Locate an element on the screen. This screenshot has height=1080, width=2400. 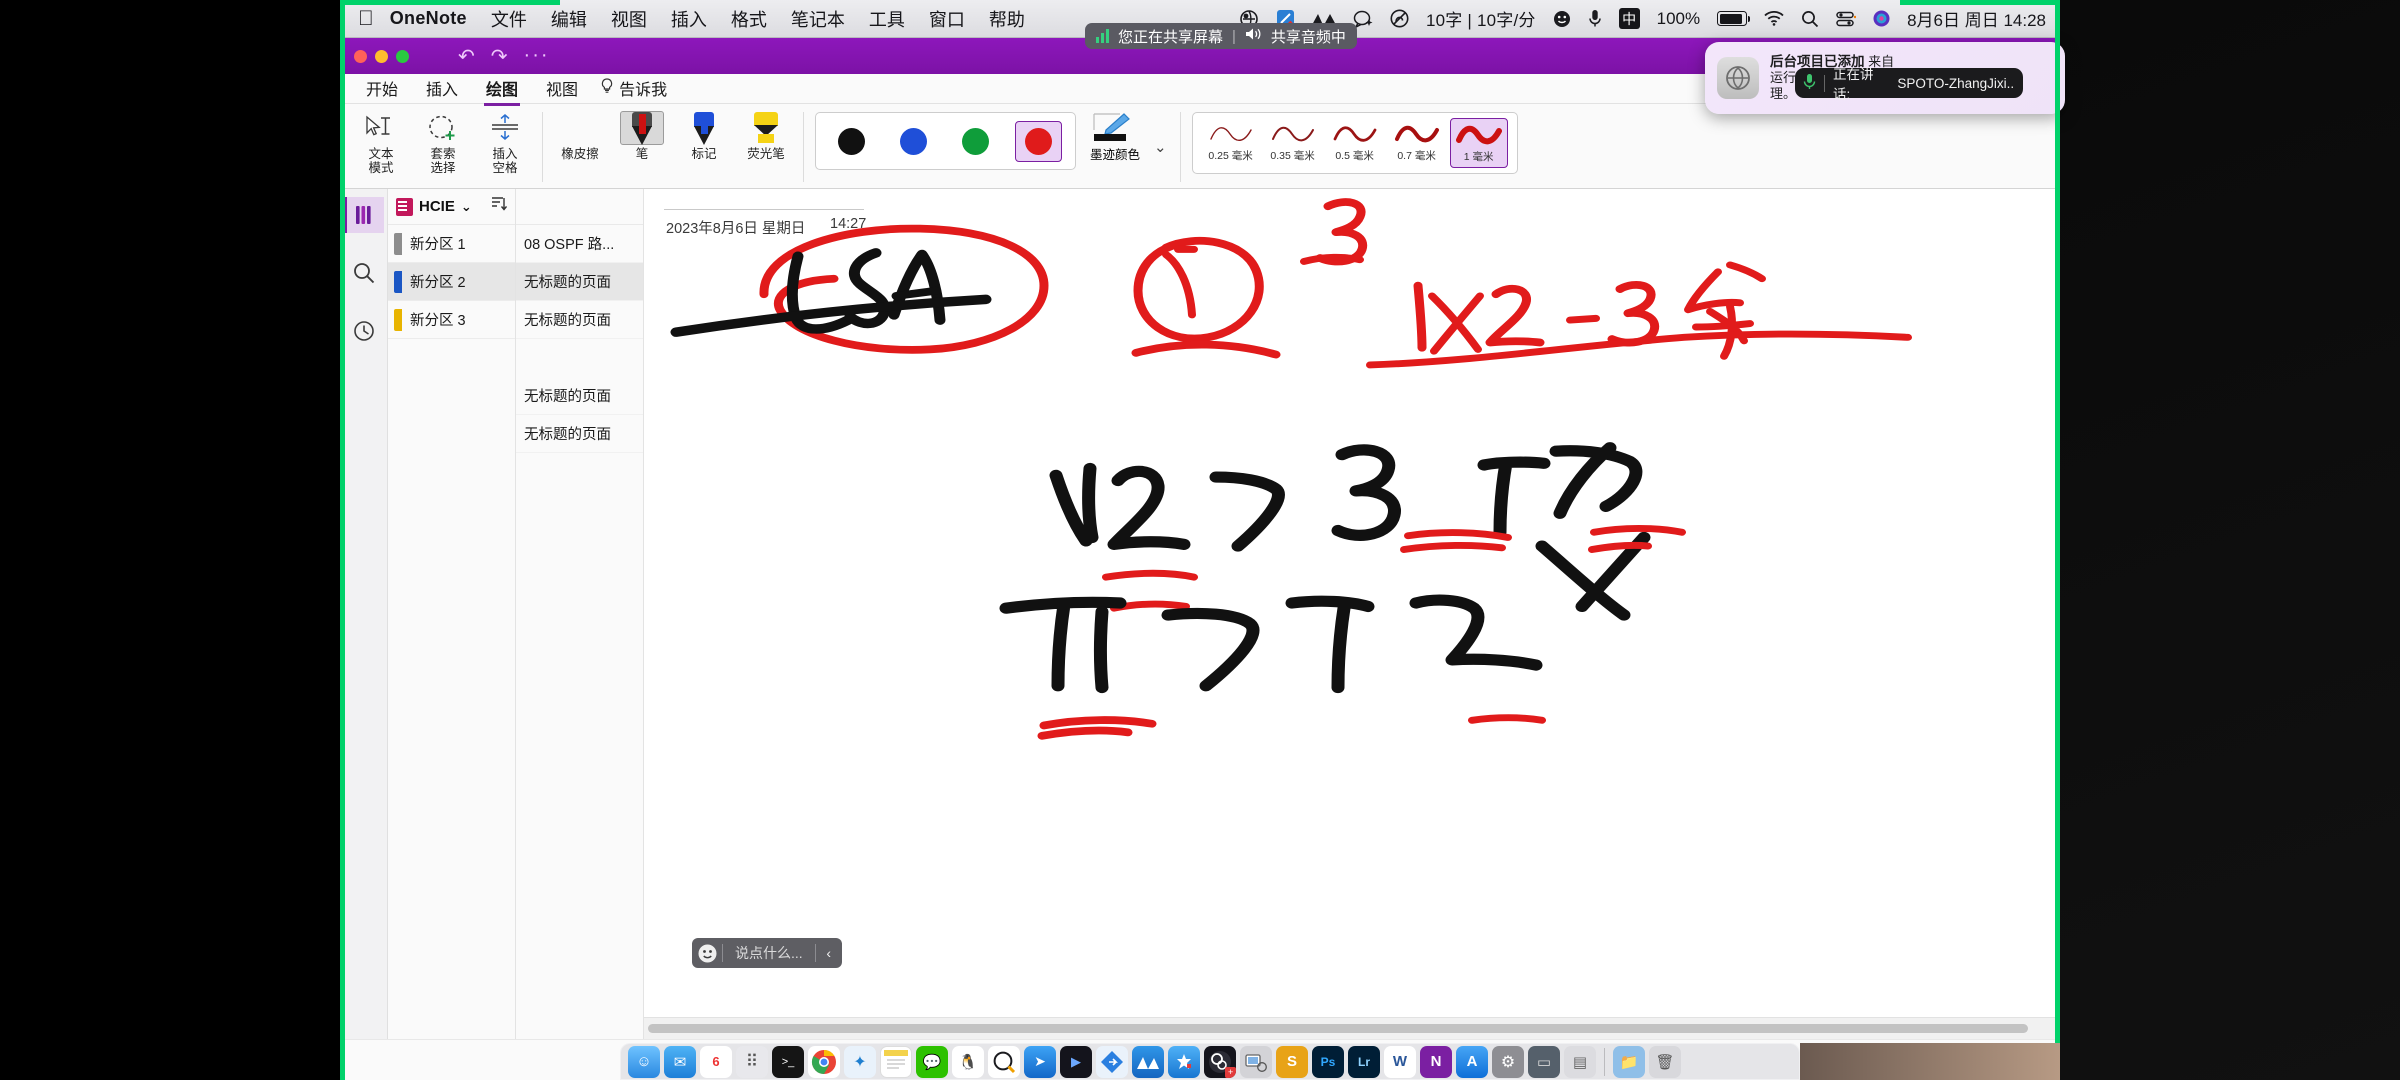
thickness-025: 0.25 毫米 is located at coordinates (1231, 142).